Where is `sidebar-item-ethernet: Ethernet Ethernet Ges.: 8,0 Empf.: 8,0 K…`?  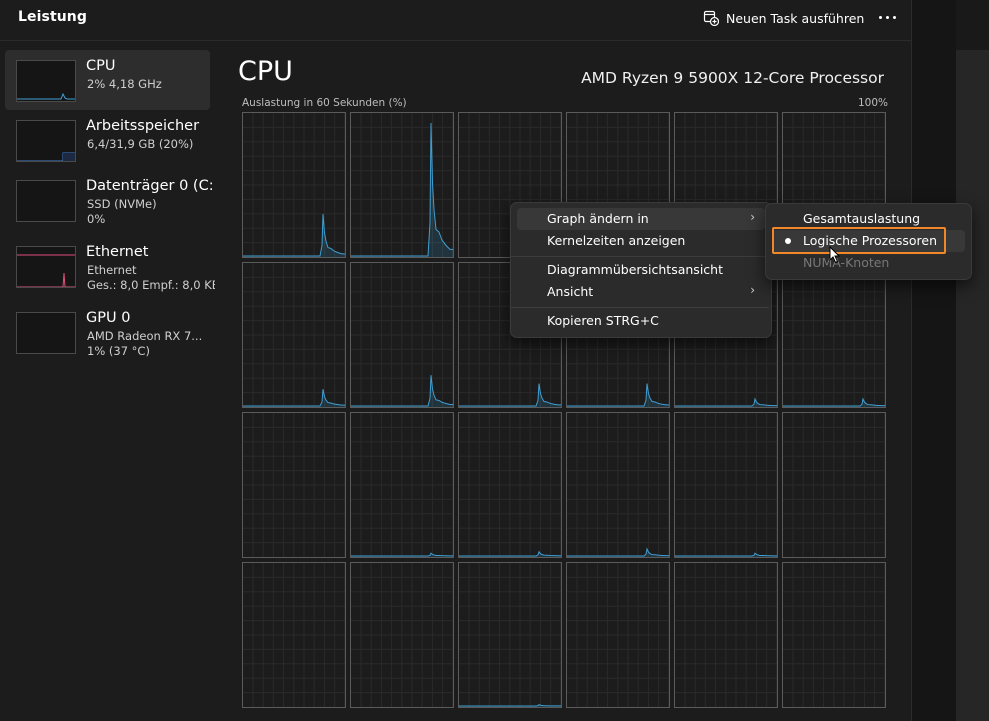
sidebar-item-ethernet: Ethernet Ethernet Ges.: 8,0 Empf.: 8,0 K… is located at coordinates (110, 266).